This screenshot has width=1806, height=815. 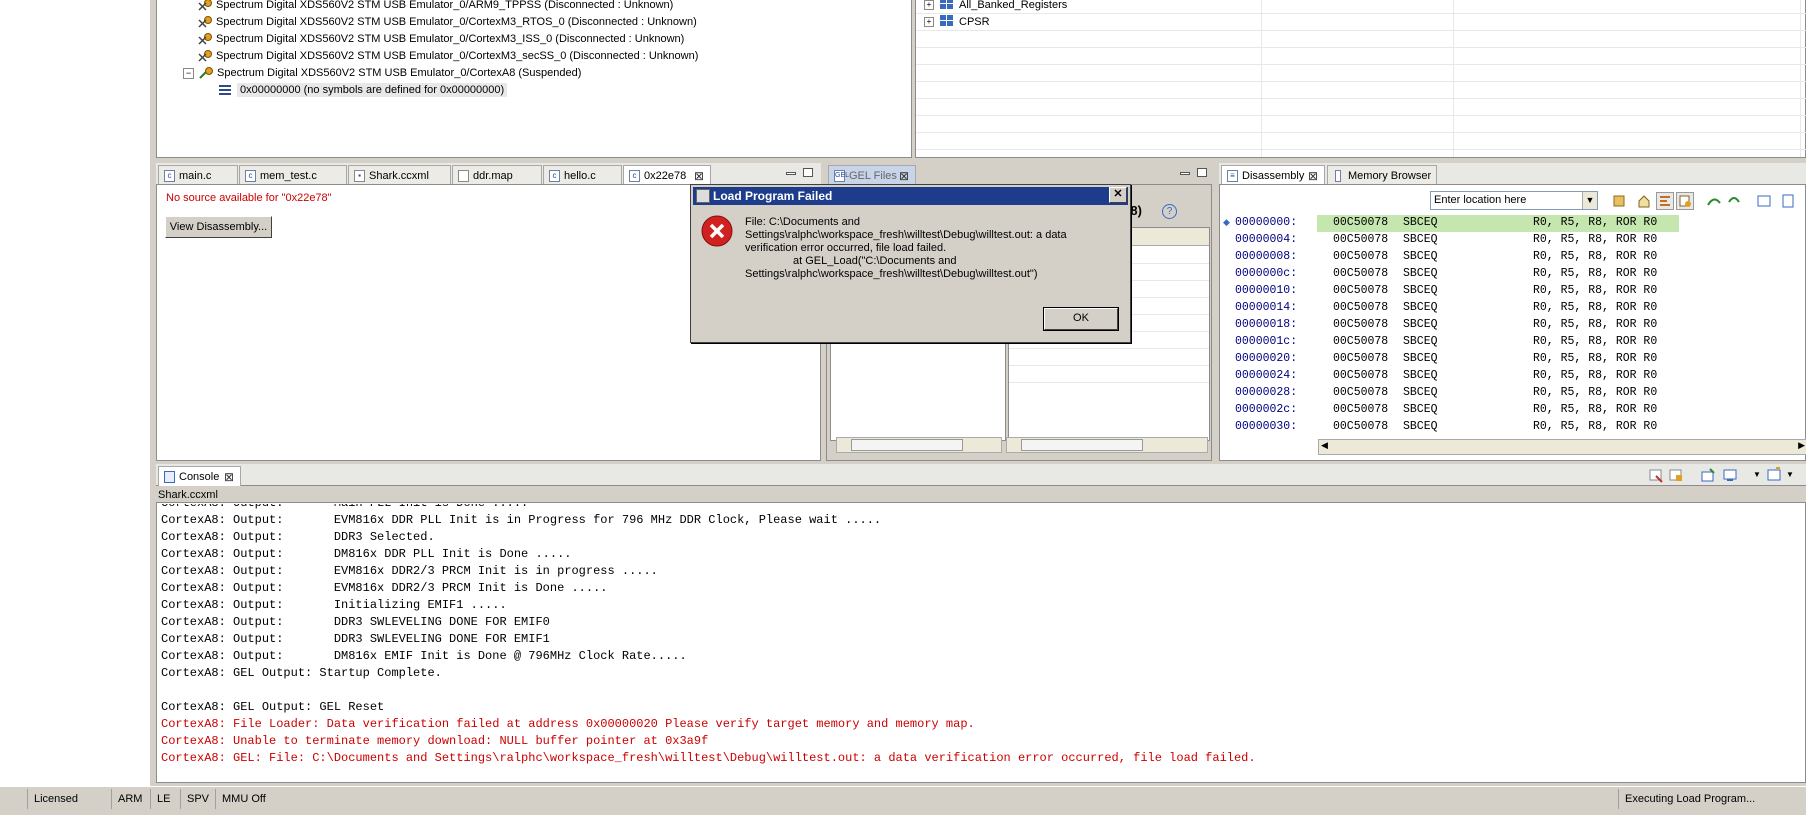 I want to click on status-mmu: MMU Off, so click(x=242, y=799).